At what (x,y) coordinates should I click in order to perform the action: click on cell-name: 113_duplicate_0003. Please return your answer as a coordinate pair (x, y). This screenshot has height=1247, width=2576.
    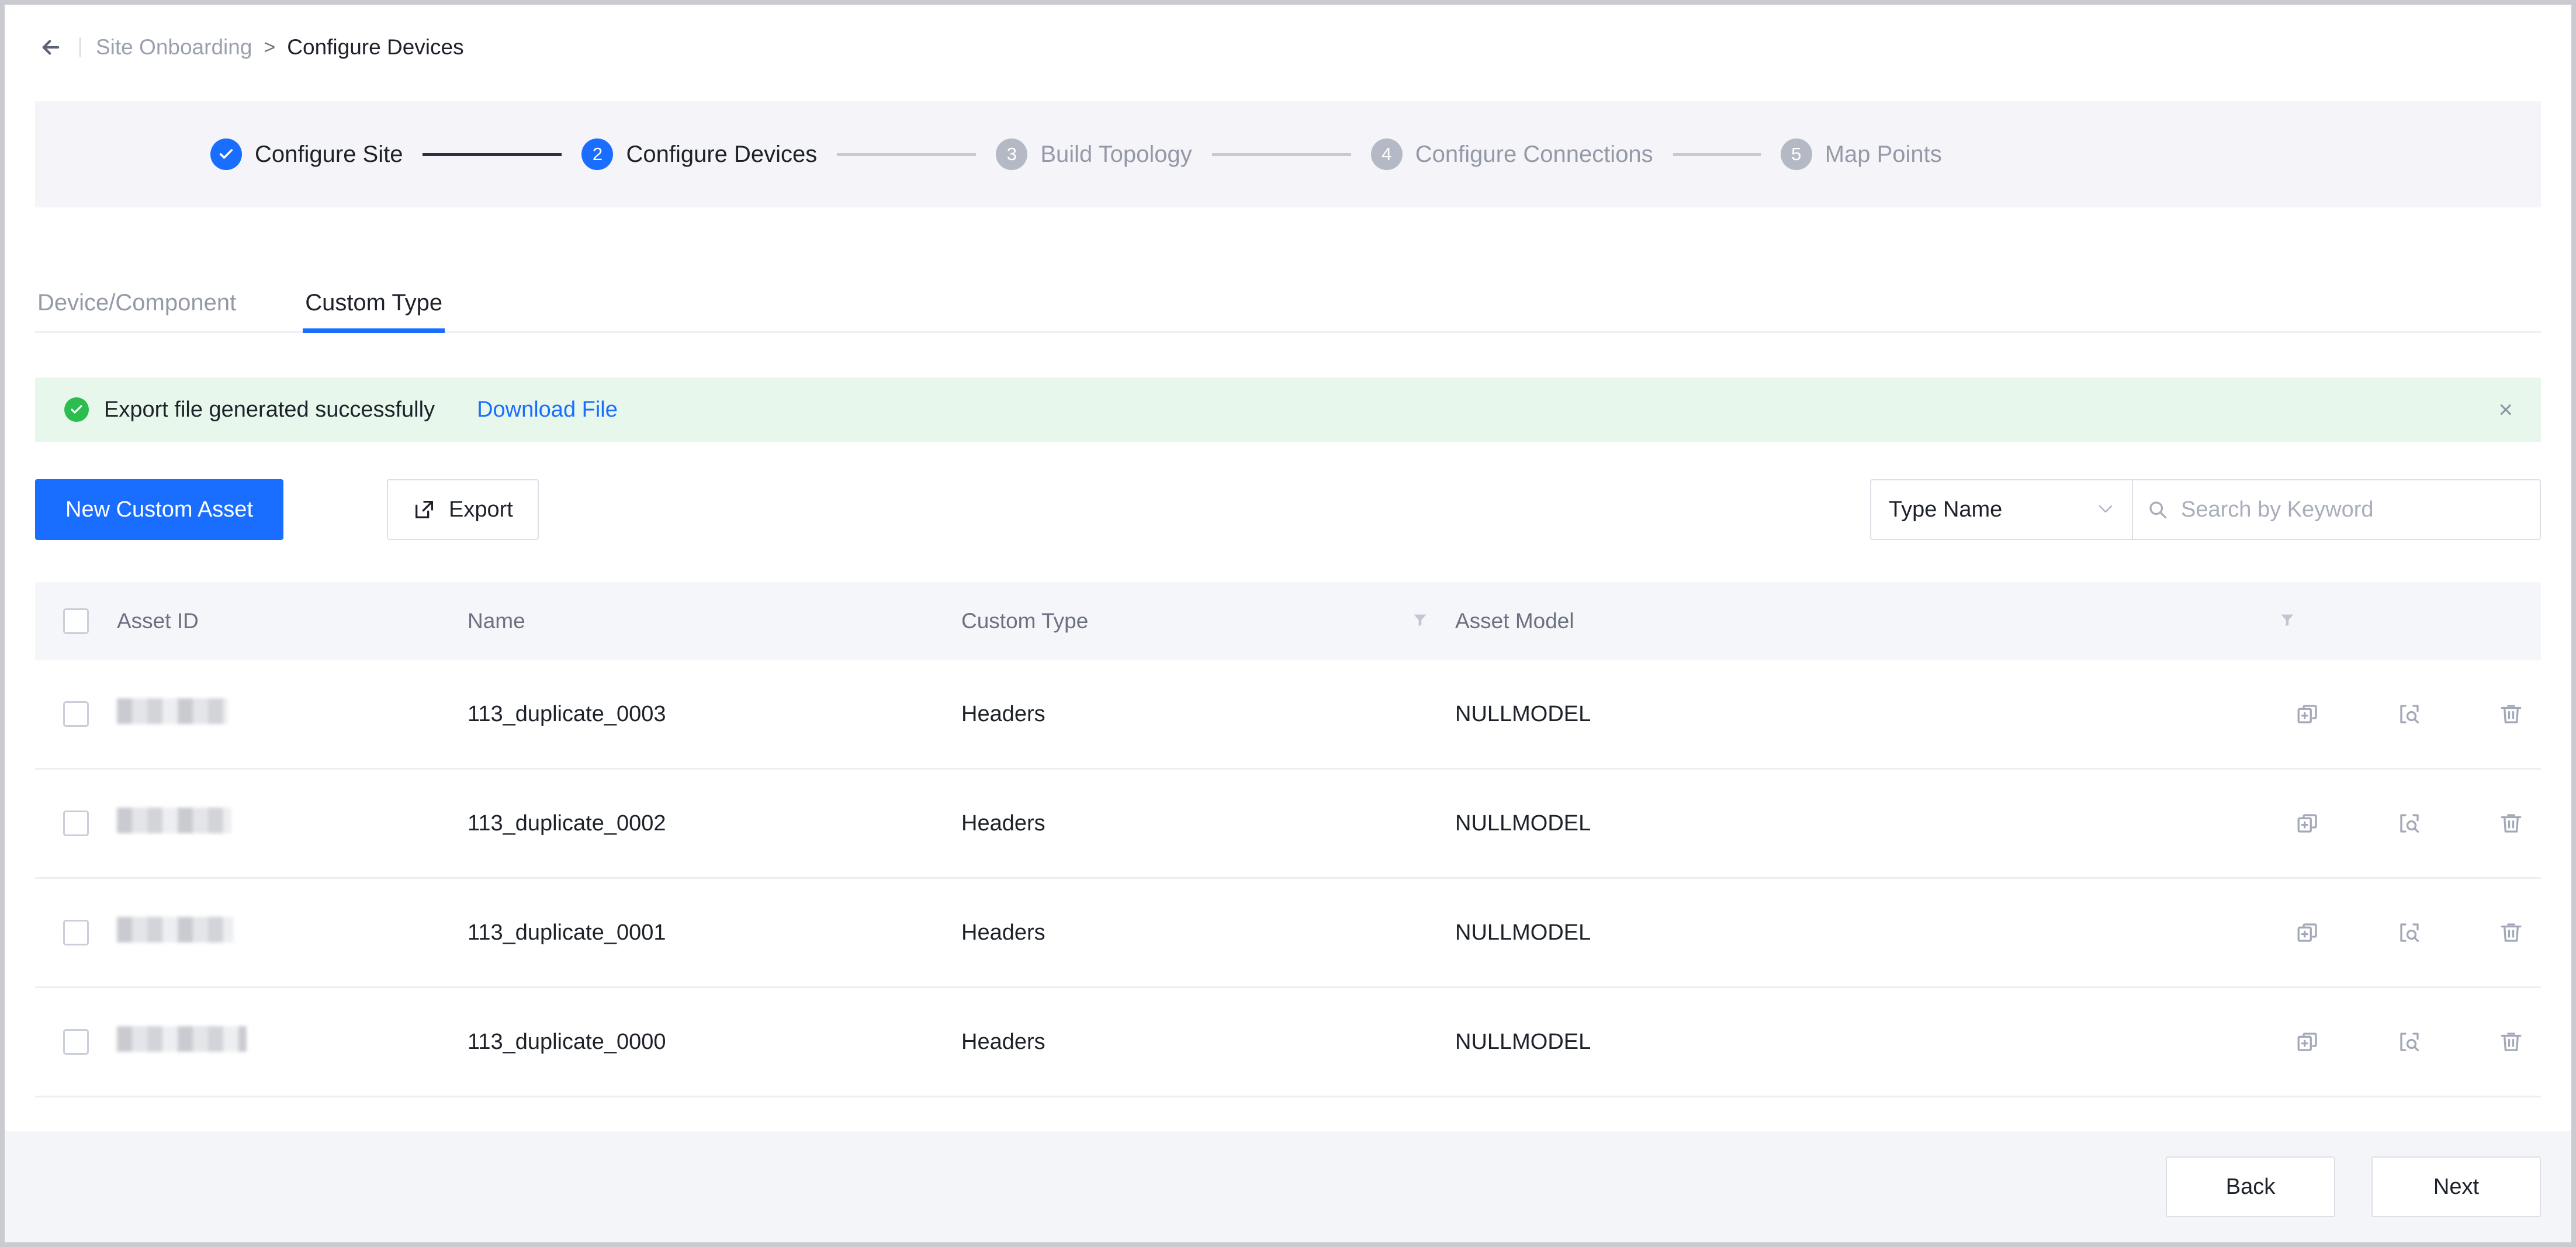
    Looking at the image, I should click on (567, 713).